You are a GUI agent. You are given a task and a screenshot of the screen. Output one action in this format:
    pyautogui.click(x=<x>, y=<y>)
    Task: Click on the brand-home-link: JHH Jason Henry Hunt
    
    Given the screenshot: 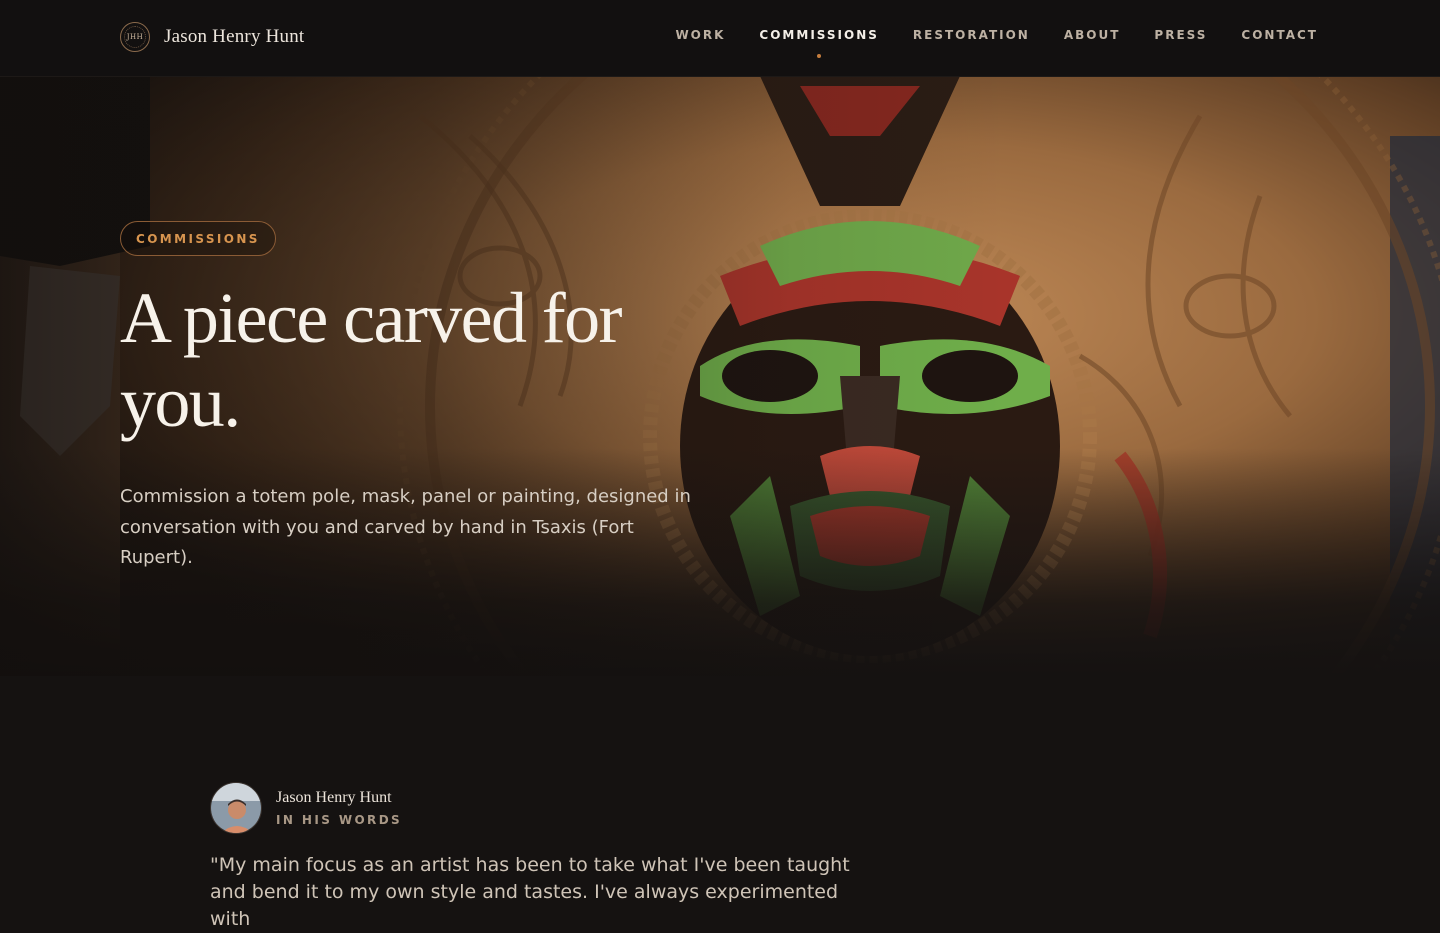 What is the action you would take?
    pyautogui.click(x=212, y=37)
    